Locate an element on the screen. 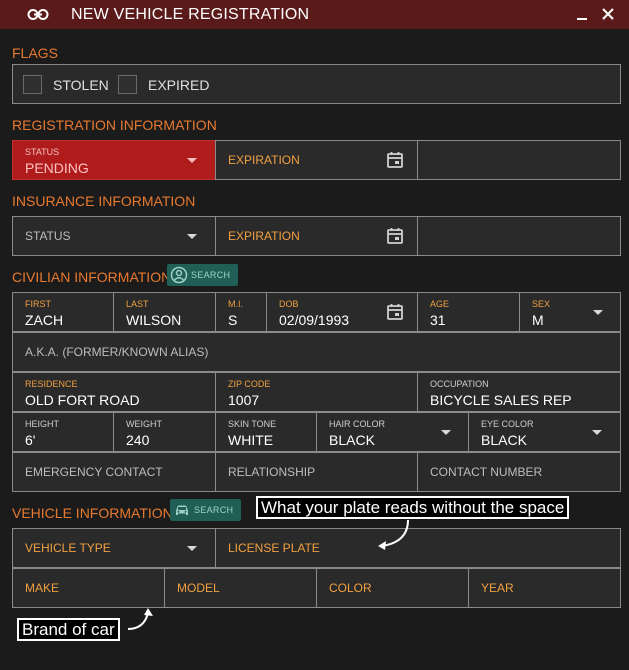 The width and height of the screenshot is (629, 670). insurance-status-label: STATUS is located at coordinates (48, 236).